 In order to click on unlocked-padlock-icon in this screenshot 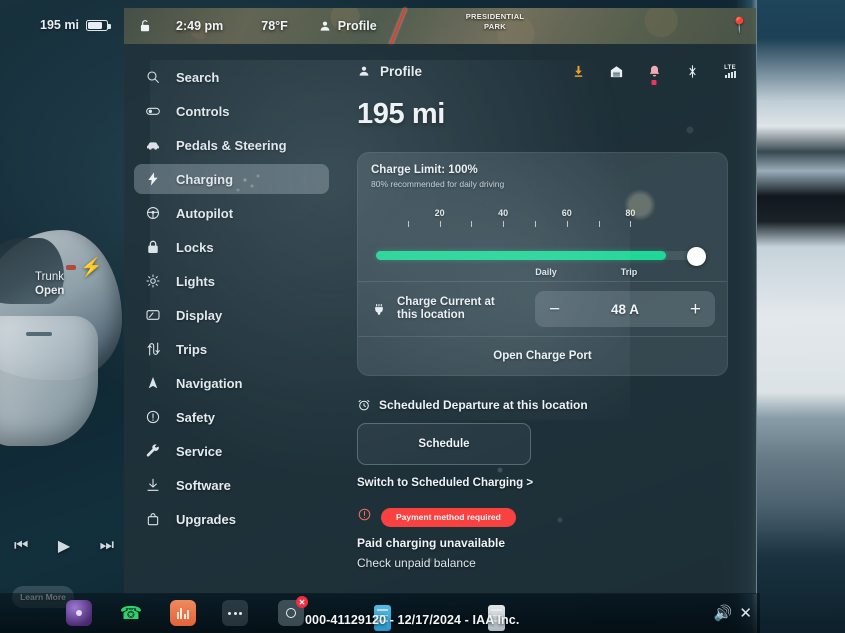, I will do `click(145, 26)`.